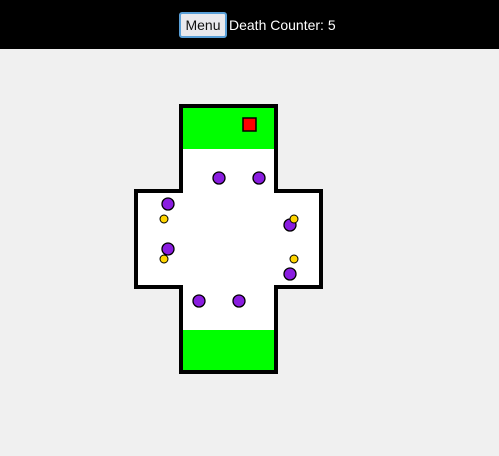  Describe the element at coordinates (278, 25) in the screenshot. I see `death-counter-label: Death Counter:` at that location.